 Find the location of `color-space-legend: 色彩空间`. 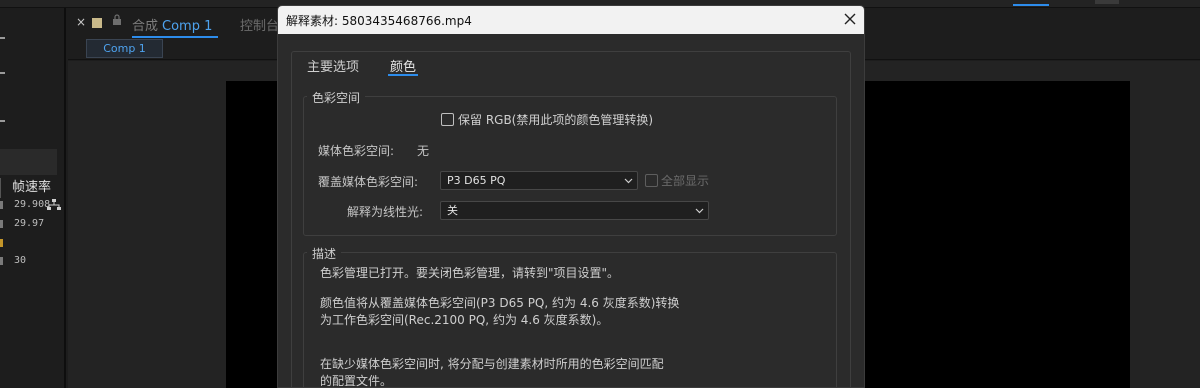

color-space-legend: 色彩空间 is located at coordinates (336, 97).